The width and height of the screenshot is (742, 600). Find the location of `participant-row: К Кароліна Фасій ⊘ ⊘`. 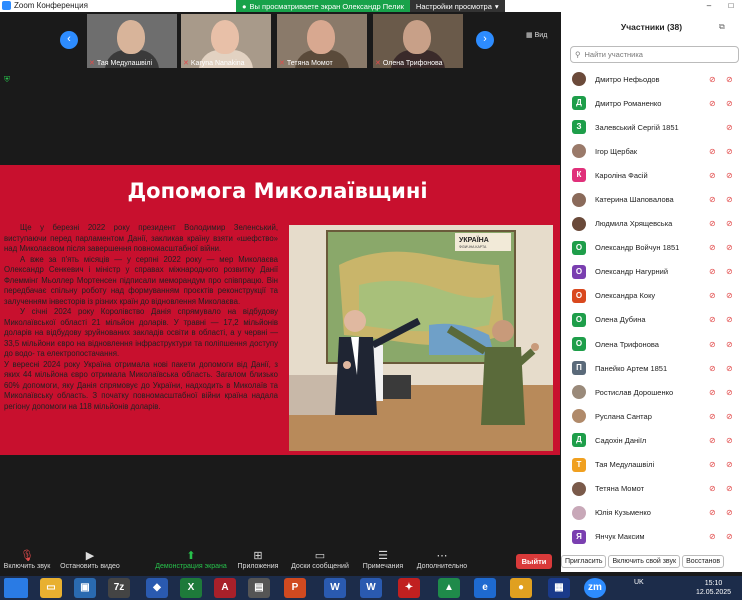

participant-row: К Кароліна Фасій ⊘ ⊘ is located at coordinates (651, 175).